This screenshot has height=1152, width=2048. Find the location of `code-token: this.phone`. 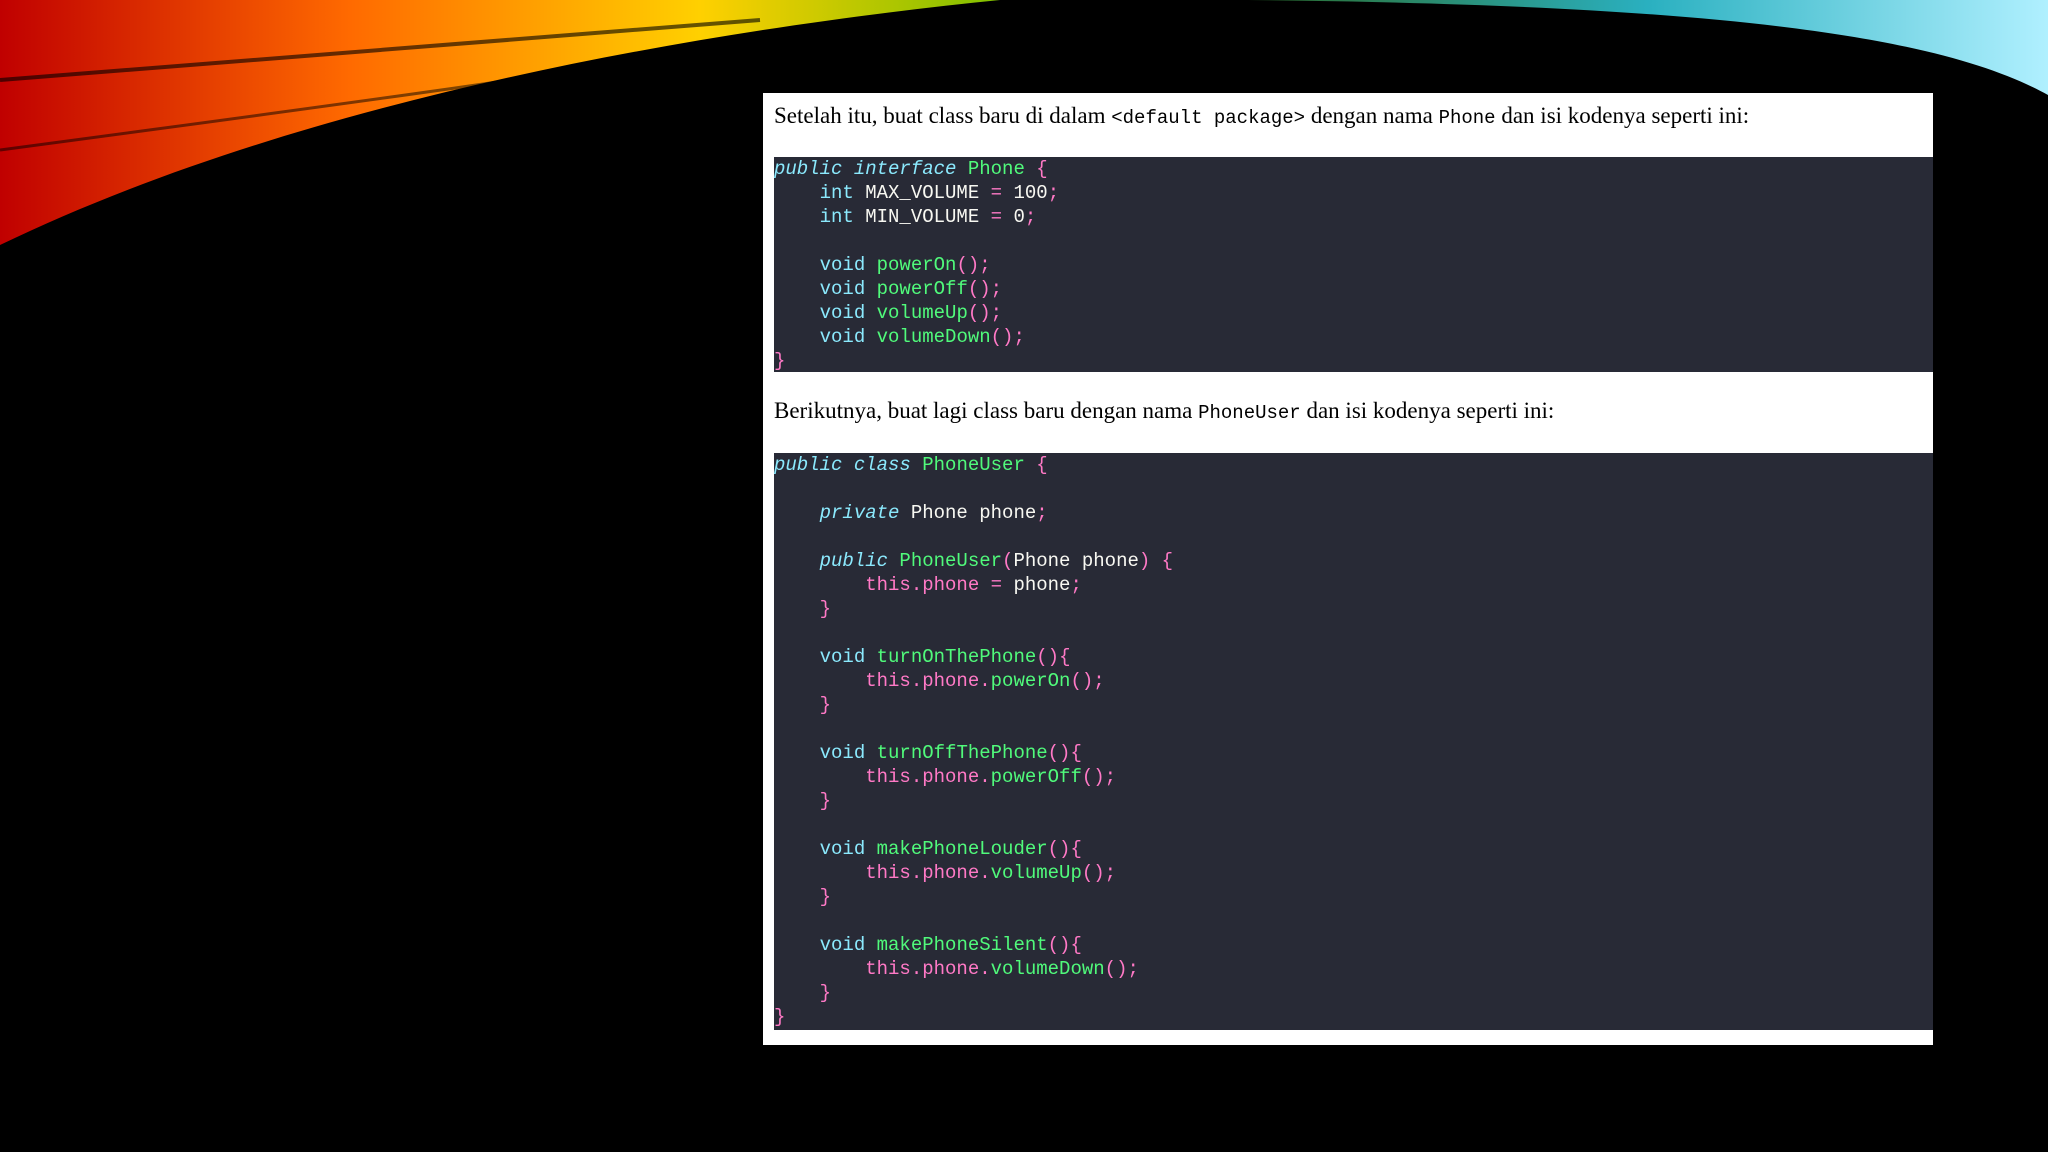

code-token: this.phone is located at coordinates (877, 585).